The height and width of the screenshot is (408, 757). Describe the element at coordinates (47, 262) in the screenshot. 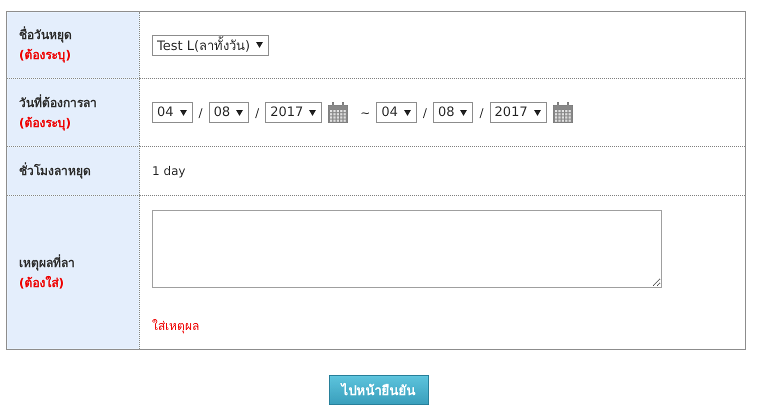

I see `field-label: เหตุผลที่ลา` at that location.